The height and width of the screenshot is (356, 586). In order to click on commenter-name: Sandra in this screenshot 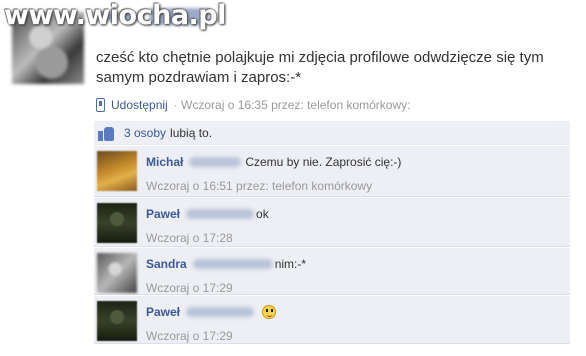, I will do `click(166, 264)`.